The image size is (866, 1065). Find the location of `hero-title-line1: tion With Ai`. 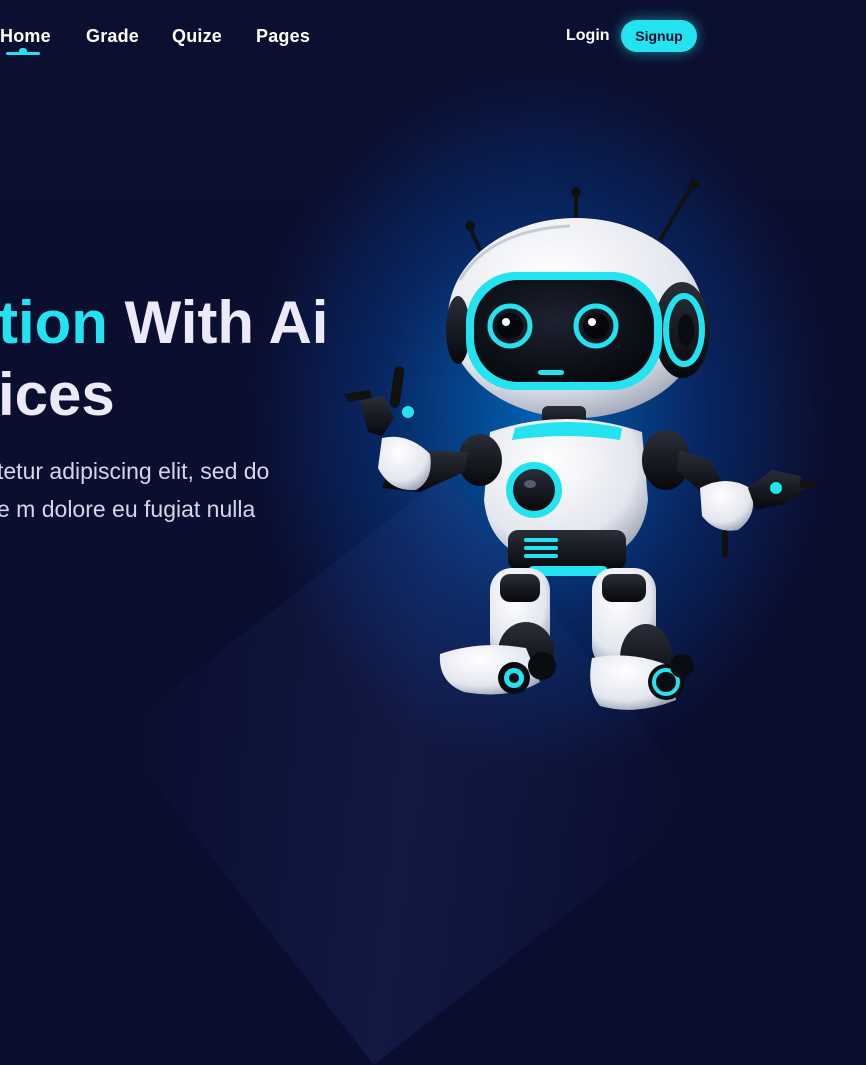

hero-title-line1: tion With Ai is located at coordinates (164, 323).